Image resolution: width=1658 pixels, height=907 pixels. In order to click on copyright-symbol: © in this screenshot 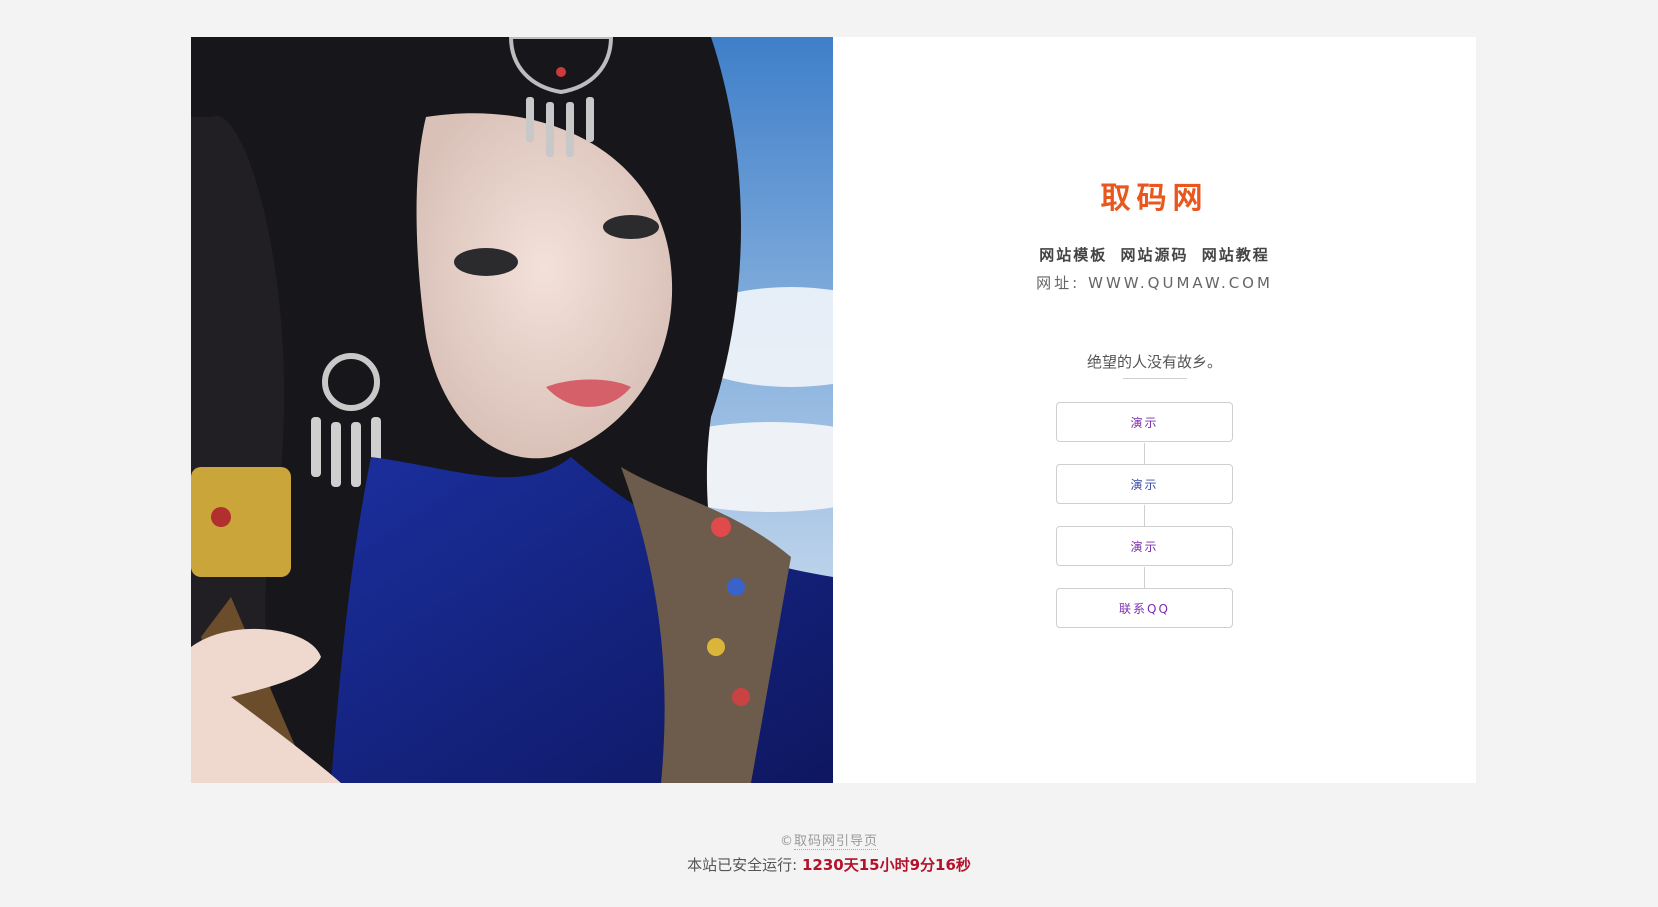, I will do `click(786, 841)`.